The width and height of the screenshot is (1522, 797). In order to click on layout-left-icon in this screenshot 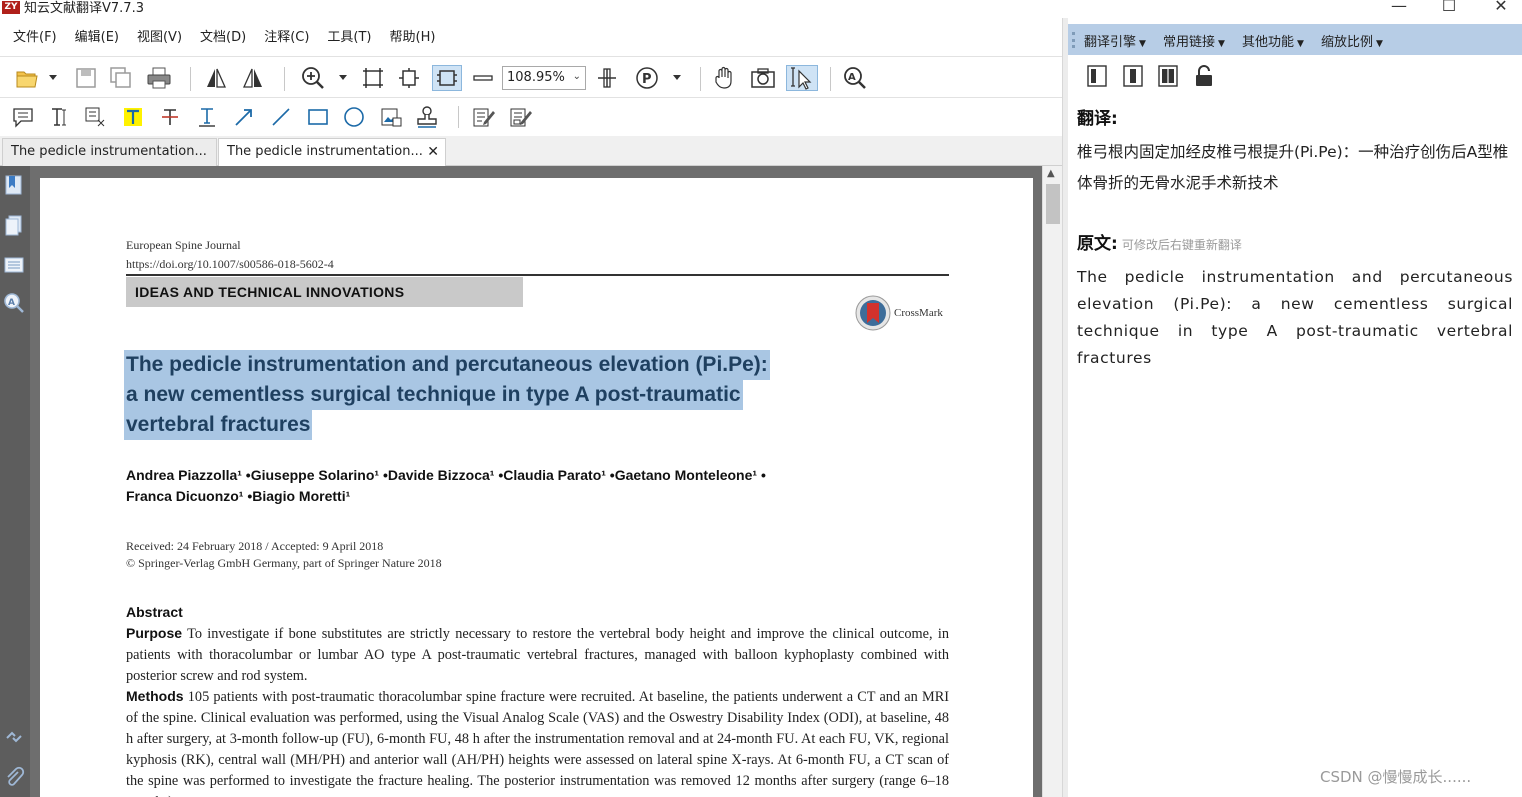, I will do `click(1097, 76)`.